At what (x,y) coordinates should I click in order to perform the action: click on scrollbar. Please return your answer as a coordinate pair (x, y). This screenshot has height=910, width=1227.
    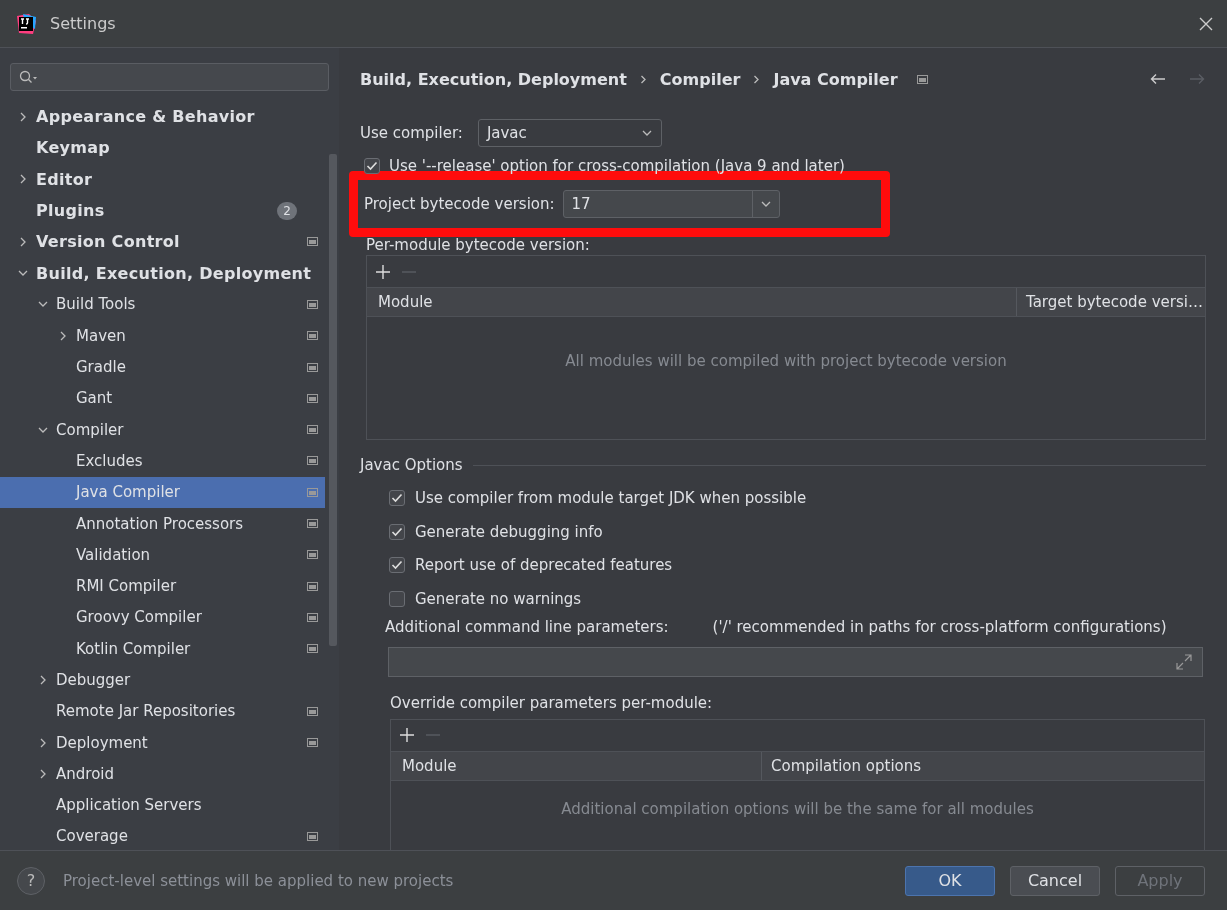
    Looking at the image, I should click on (333, 400).